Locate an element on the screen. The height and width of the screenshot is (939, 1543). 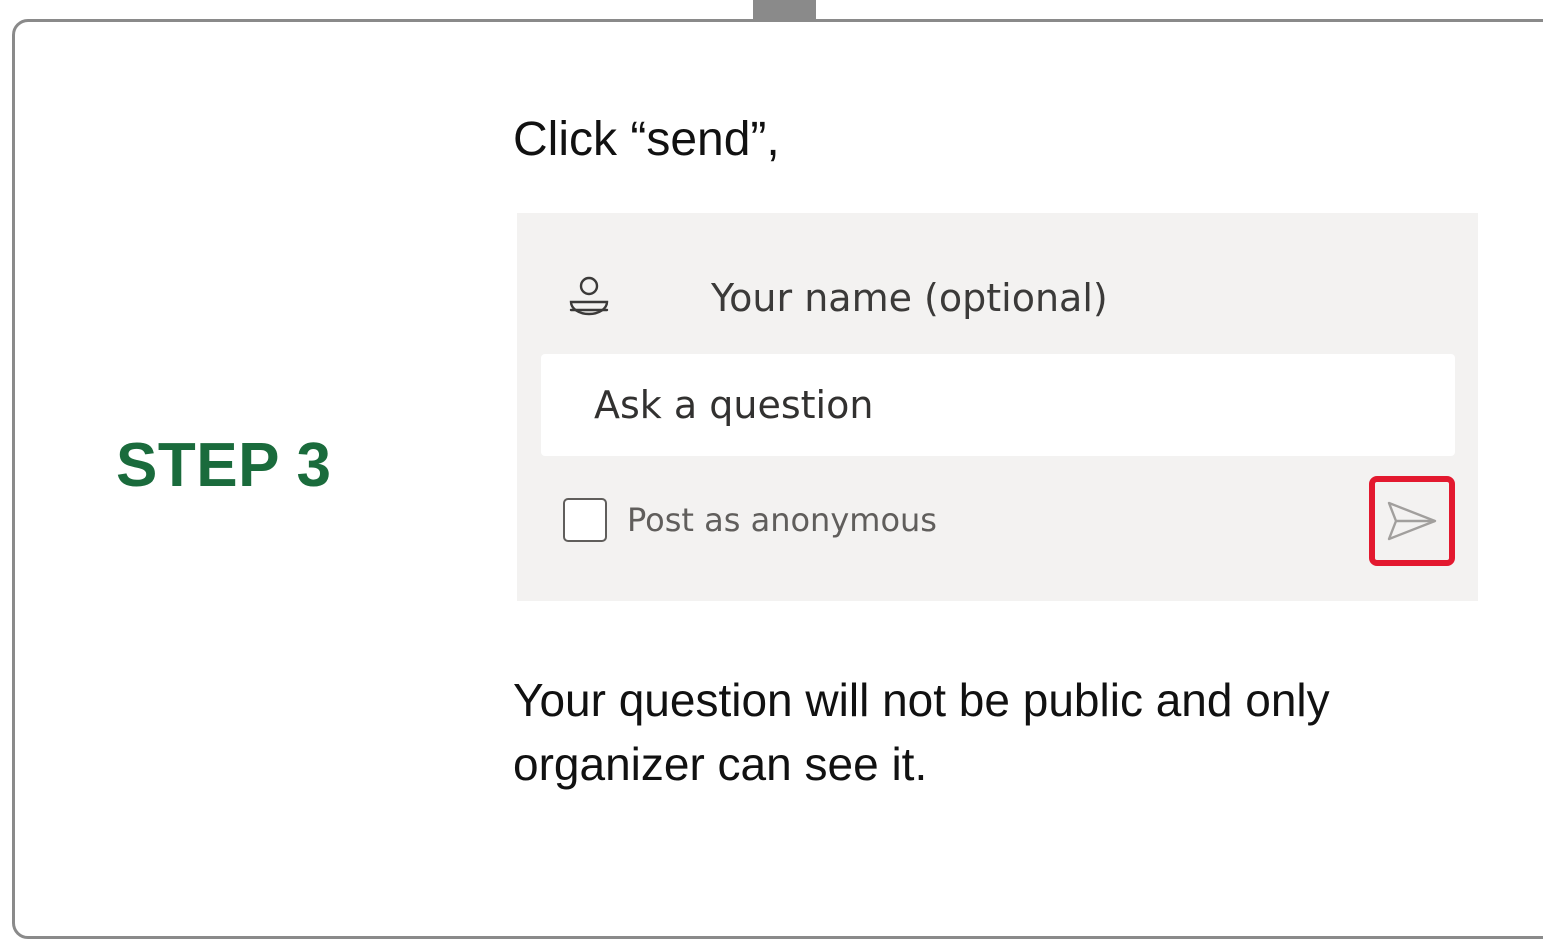
person-icon is located at coordinates (589, 296).